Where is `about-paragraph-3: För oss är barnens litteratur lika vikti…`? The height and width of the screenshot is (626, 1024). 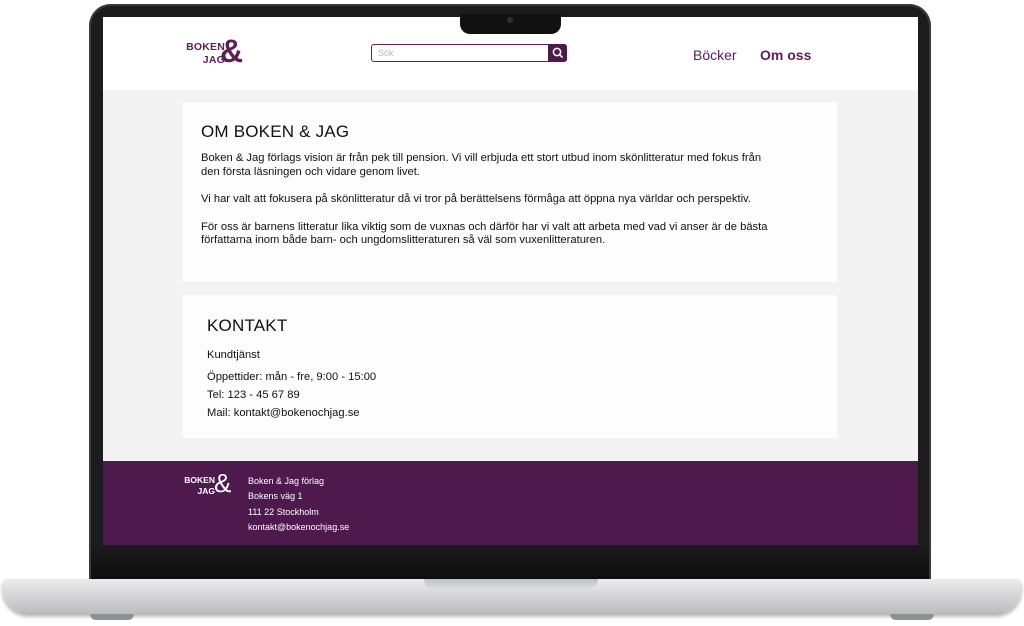
about-paragraph-3: För oss är barnens litteratur lika vikti… is located at coordinates (484, 233).